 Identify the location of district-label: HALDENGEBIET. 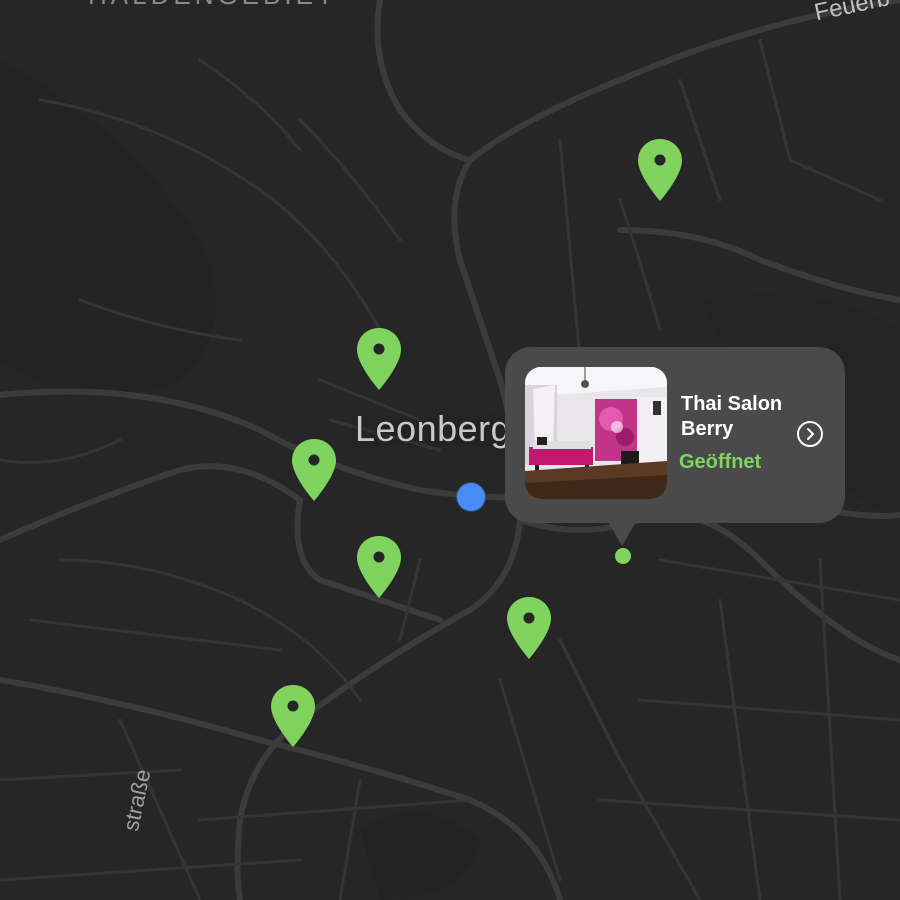
(212, 5).